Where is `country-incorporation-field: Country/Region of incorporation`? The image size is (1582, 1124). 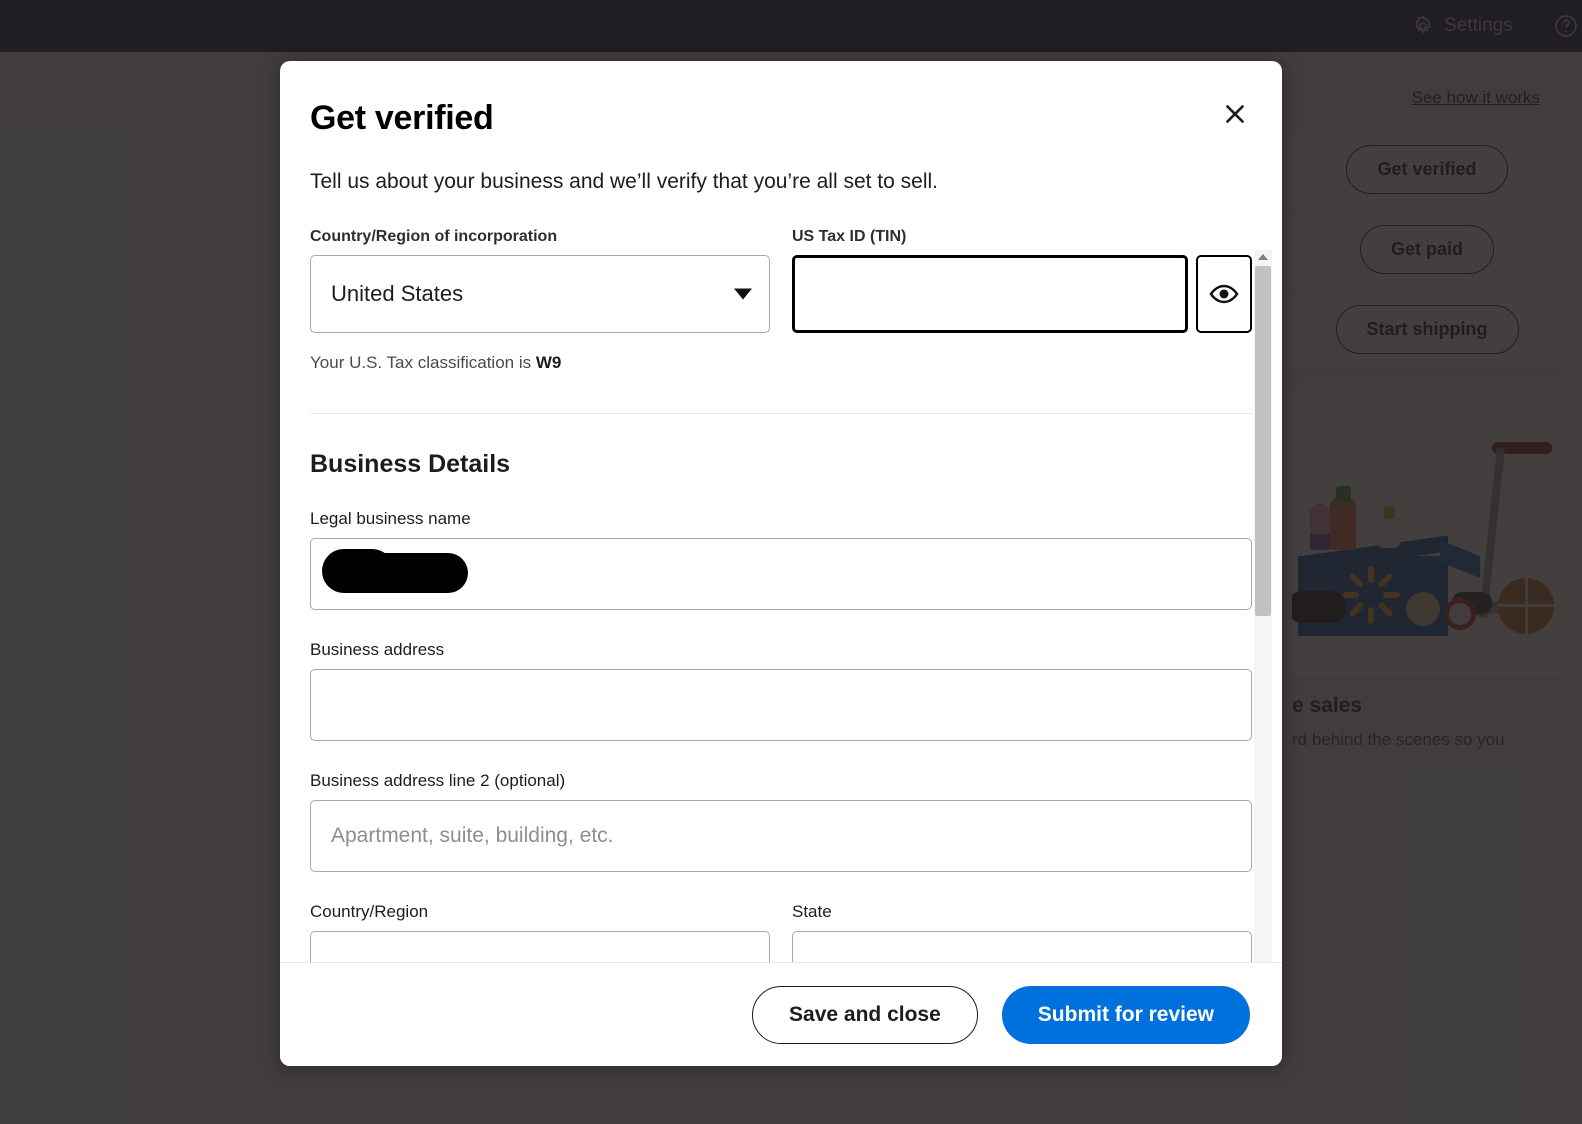 country-incorporation-field: Country/Region of incorporation is located at coordinates (540, 280).